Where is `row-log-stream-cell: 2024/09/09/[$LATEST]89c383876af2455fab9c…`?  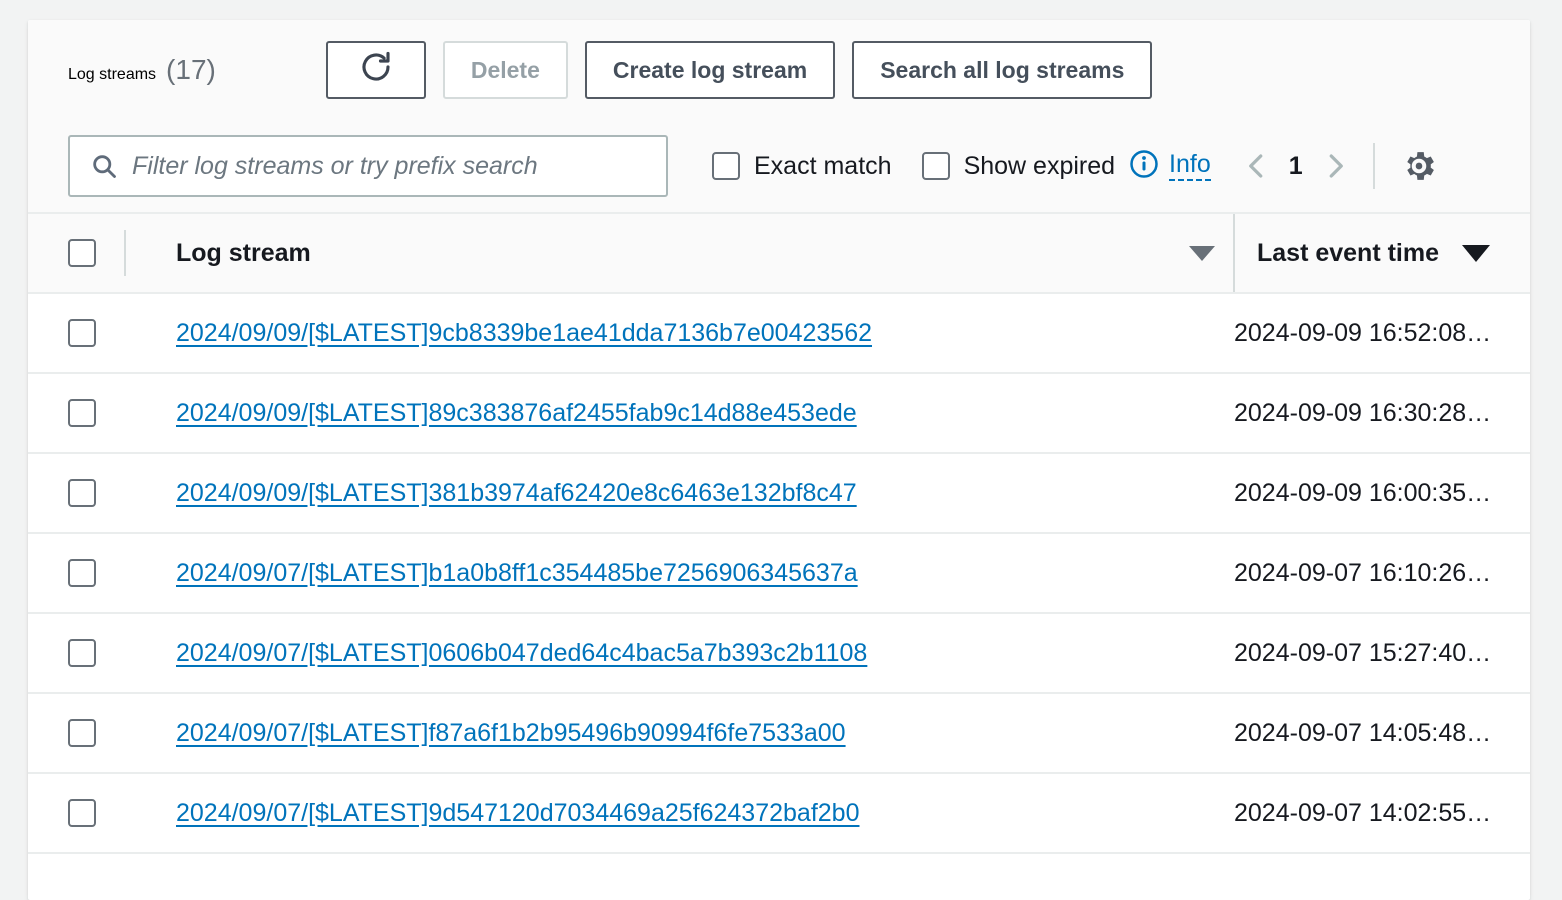
row-log-stream-cell: 2024/09/09/[$LATEST]89c383876af2455fab9c… is located at coordinates (689, 413).